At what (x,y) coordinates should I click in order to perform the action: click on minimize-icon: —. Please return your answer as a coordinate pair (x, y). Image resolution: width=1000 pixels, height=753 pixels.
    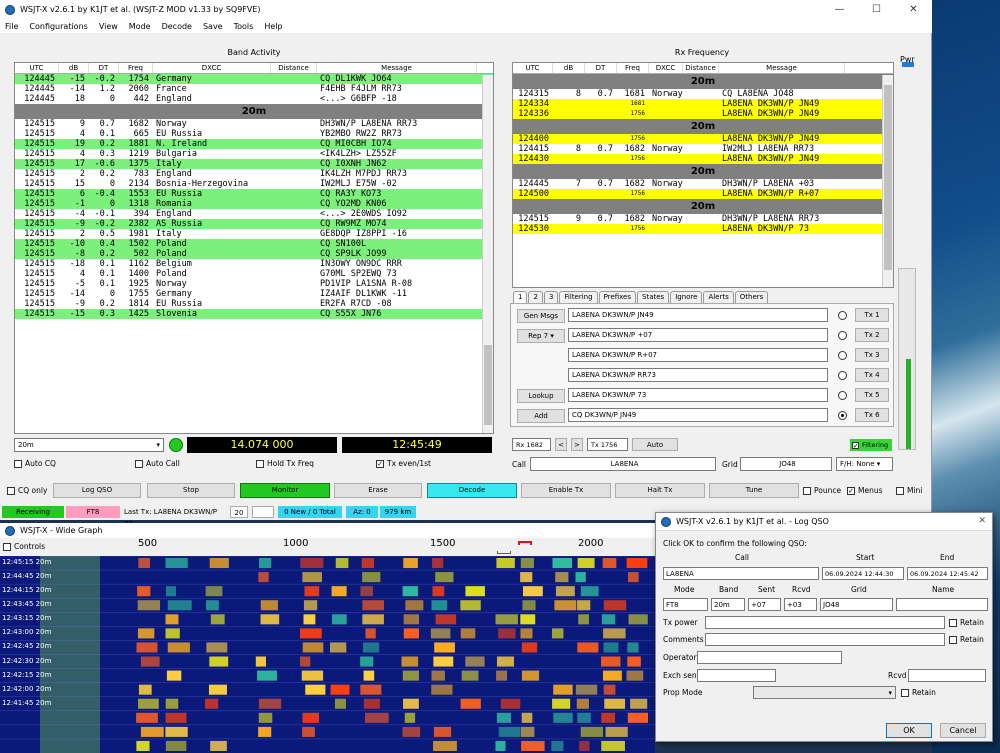
    Looking at the image, I should click on (839, 9).